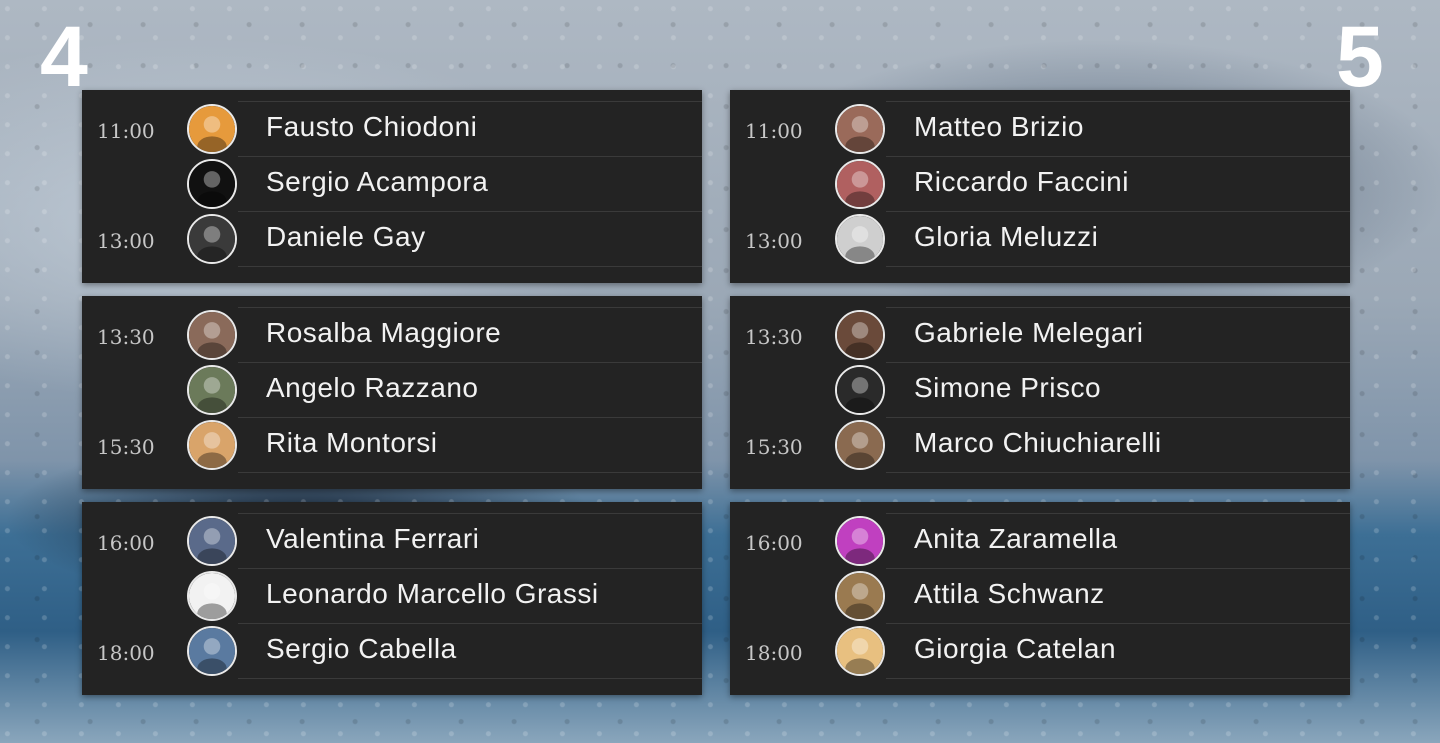 The width and height of the screenshot is (1440, 743). What do you see at coordinates (377, 182) in the screenshot?
I see `speaker-name: Sergio Acampora` at bounding box center [377, 182].